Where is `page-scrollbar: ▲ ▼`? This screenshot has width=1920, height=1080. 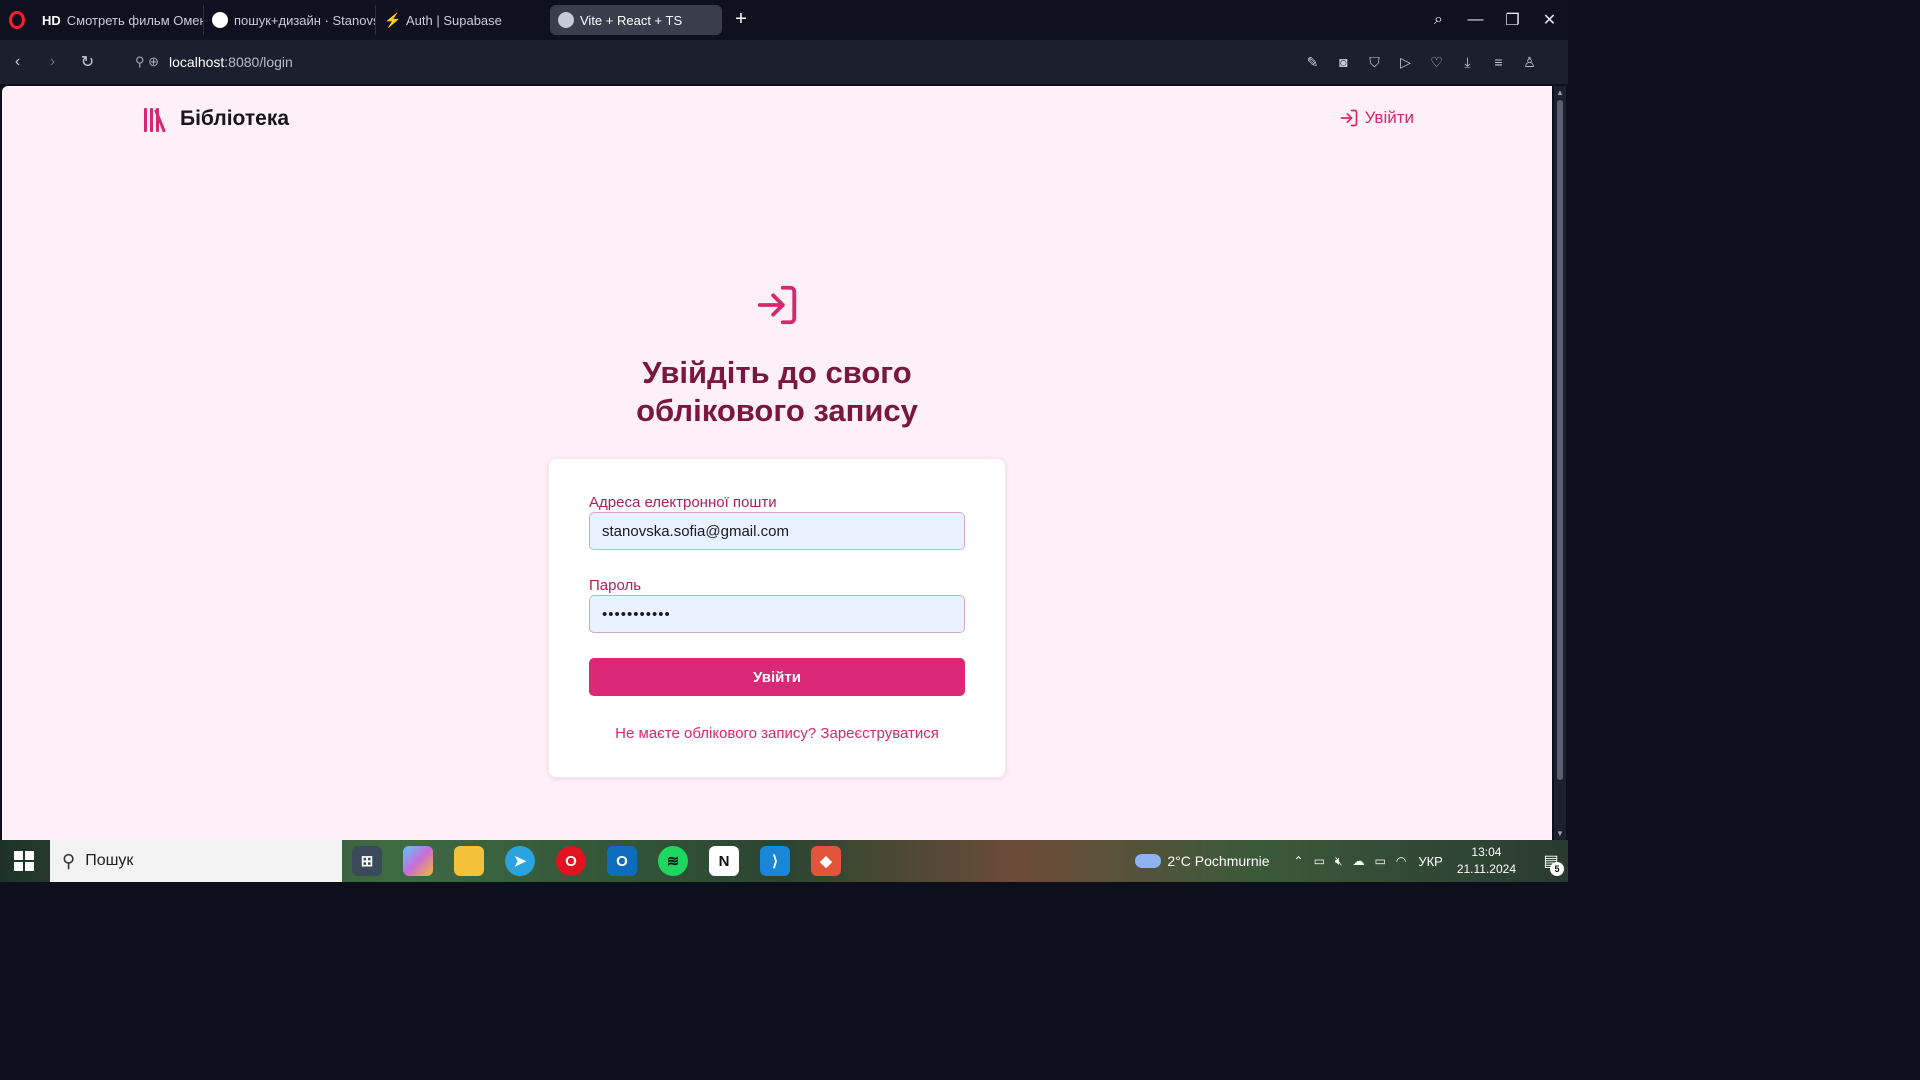 page-scrollbar: ▲ ▼ is located at coordinates (1560, 463).